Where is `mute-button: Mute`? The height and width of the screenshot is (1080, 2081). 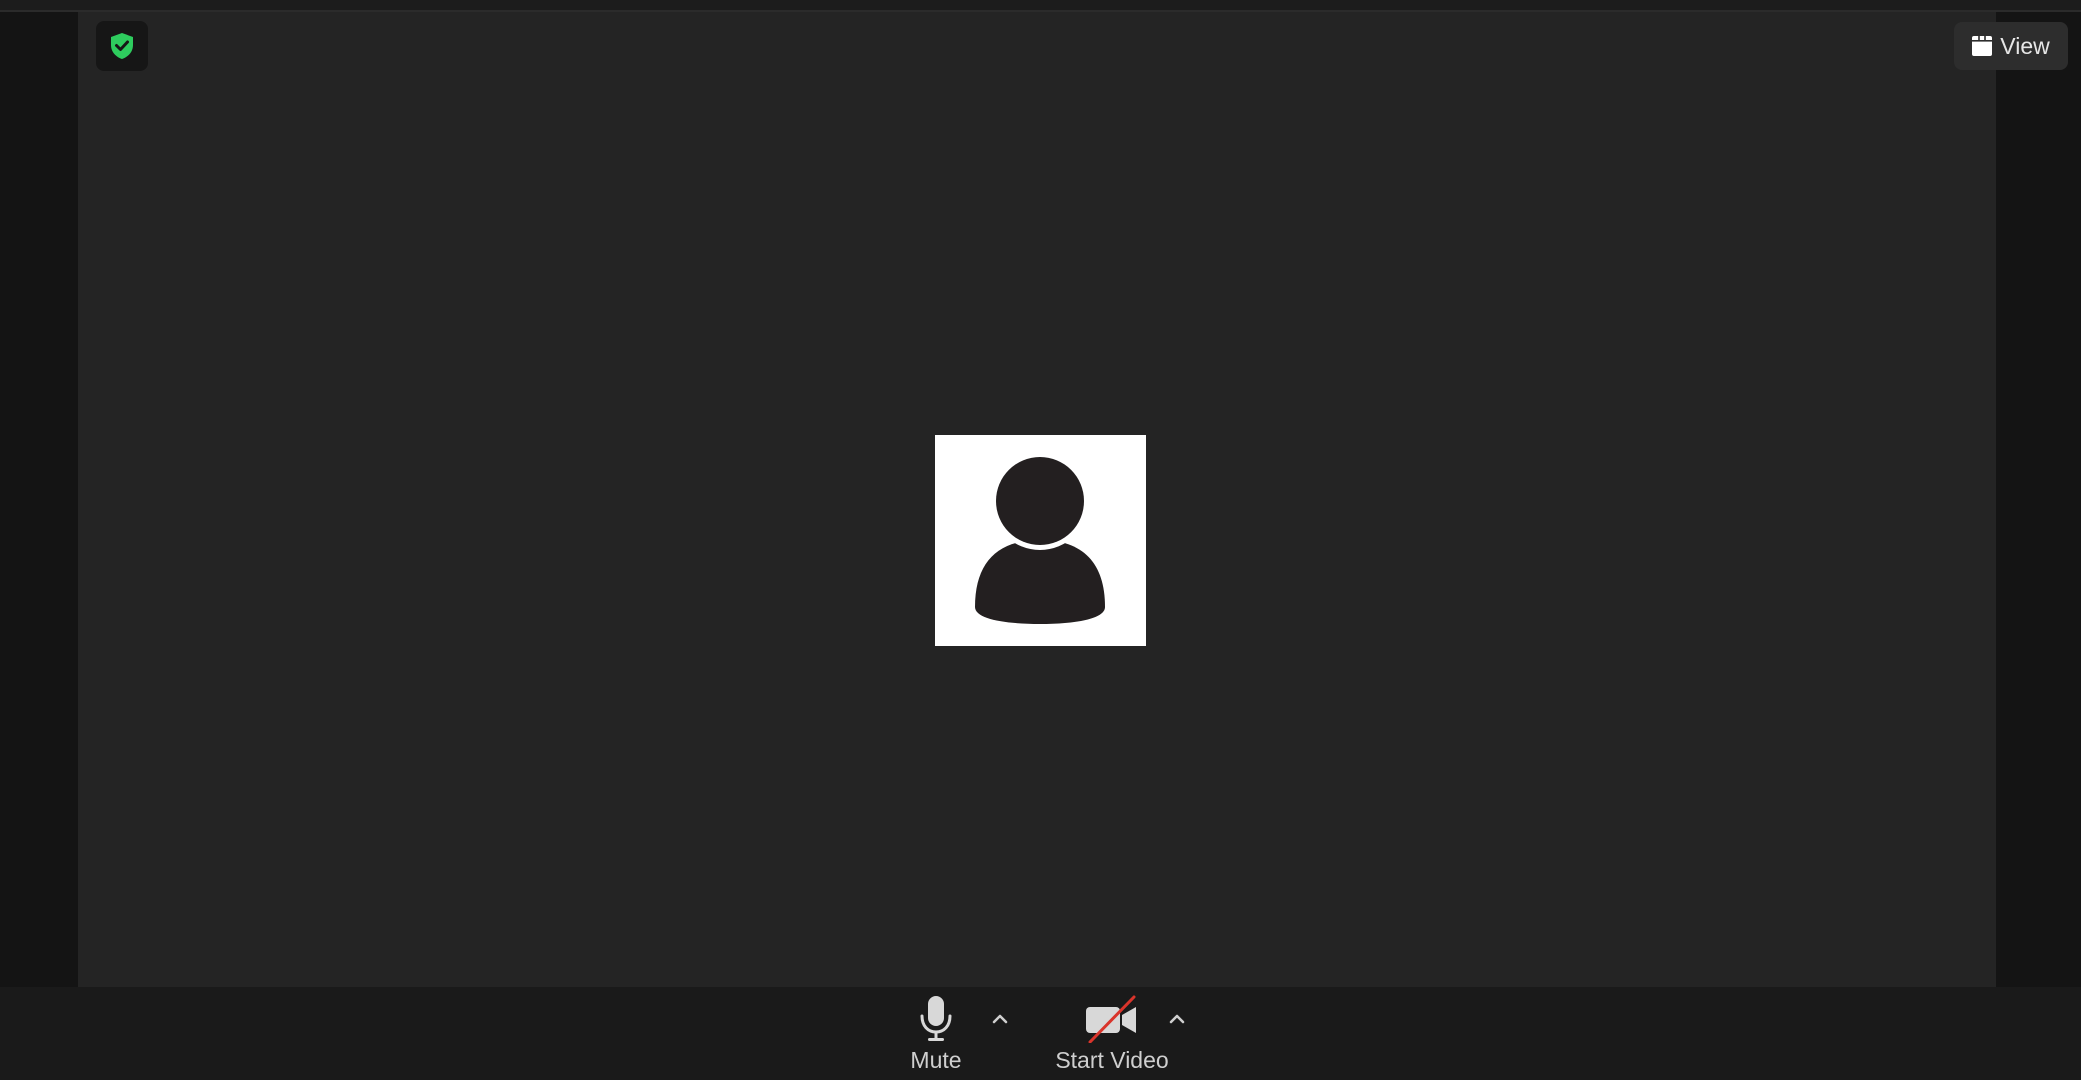
mute-button: Mute is located at coordinates (936, 1033).